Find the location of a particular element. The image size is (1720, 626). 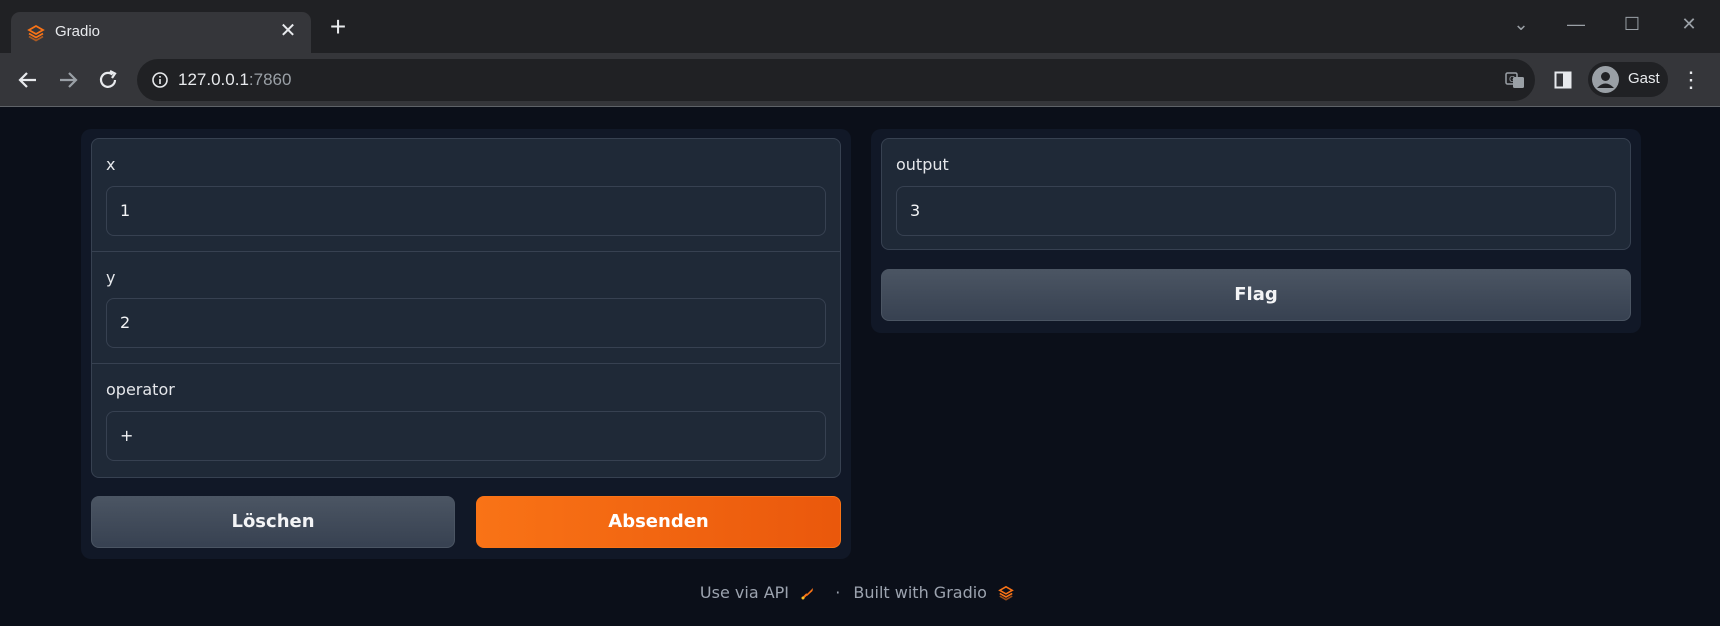

reload-icon is located at coordinates (108, 80).